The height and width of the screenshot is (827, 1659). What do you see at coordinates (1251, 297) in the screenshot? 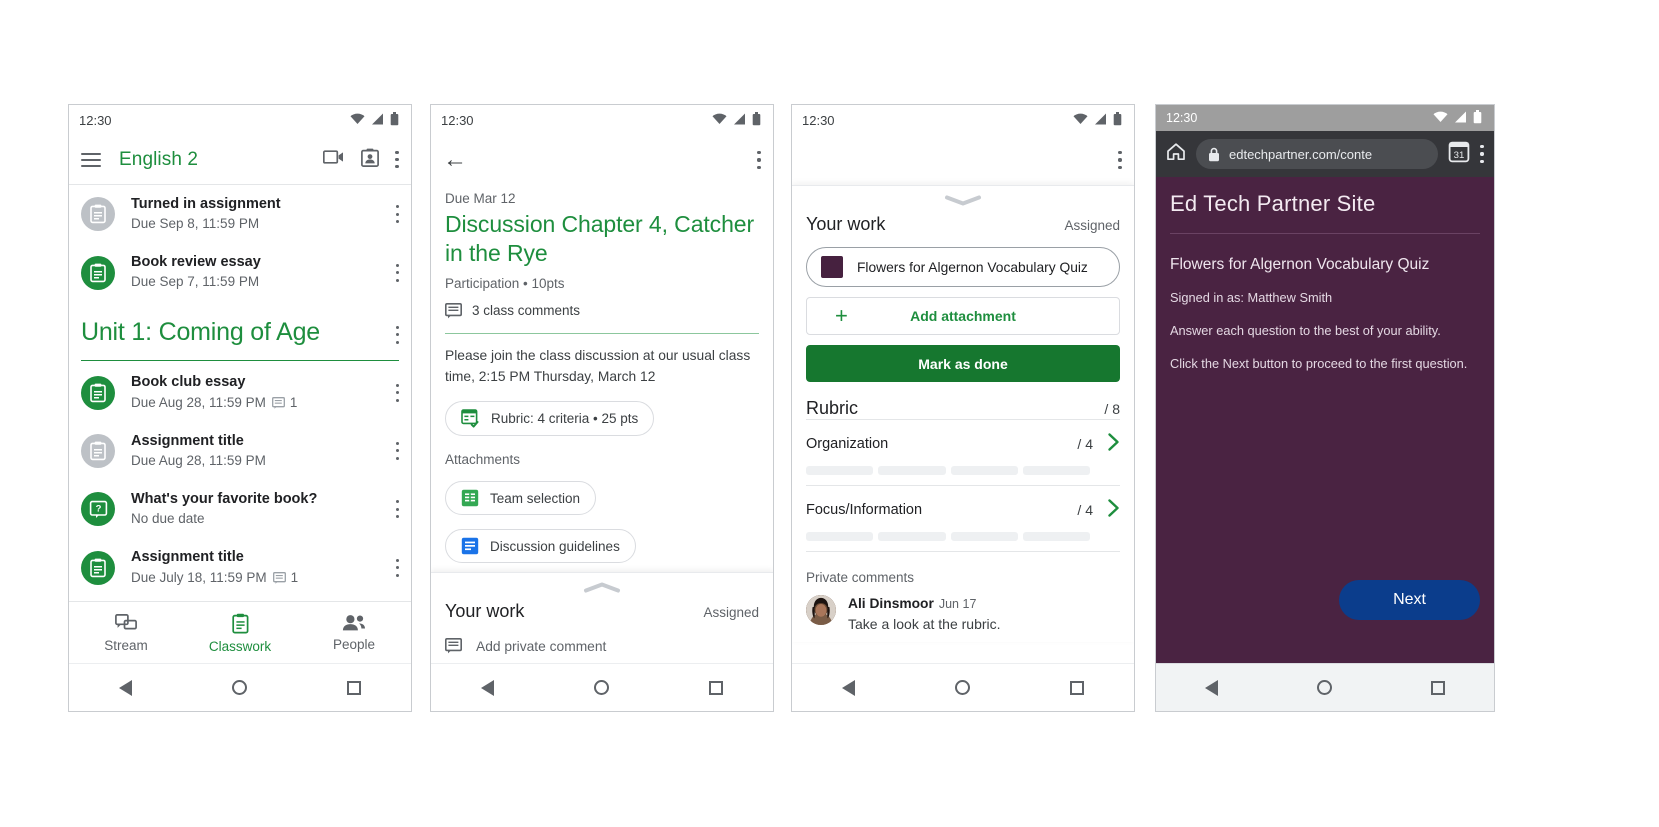
I see `signed-in-as: Signed in as: Matthew Smith` at bounding box center [1251, 297].